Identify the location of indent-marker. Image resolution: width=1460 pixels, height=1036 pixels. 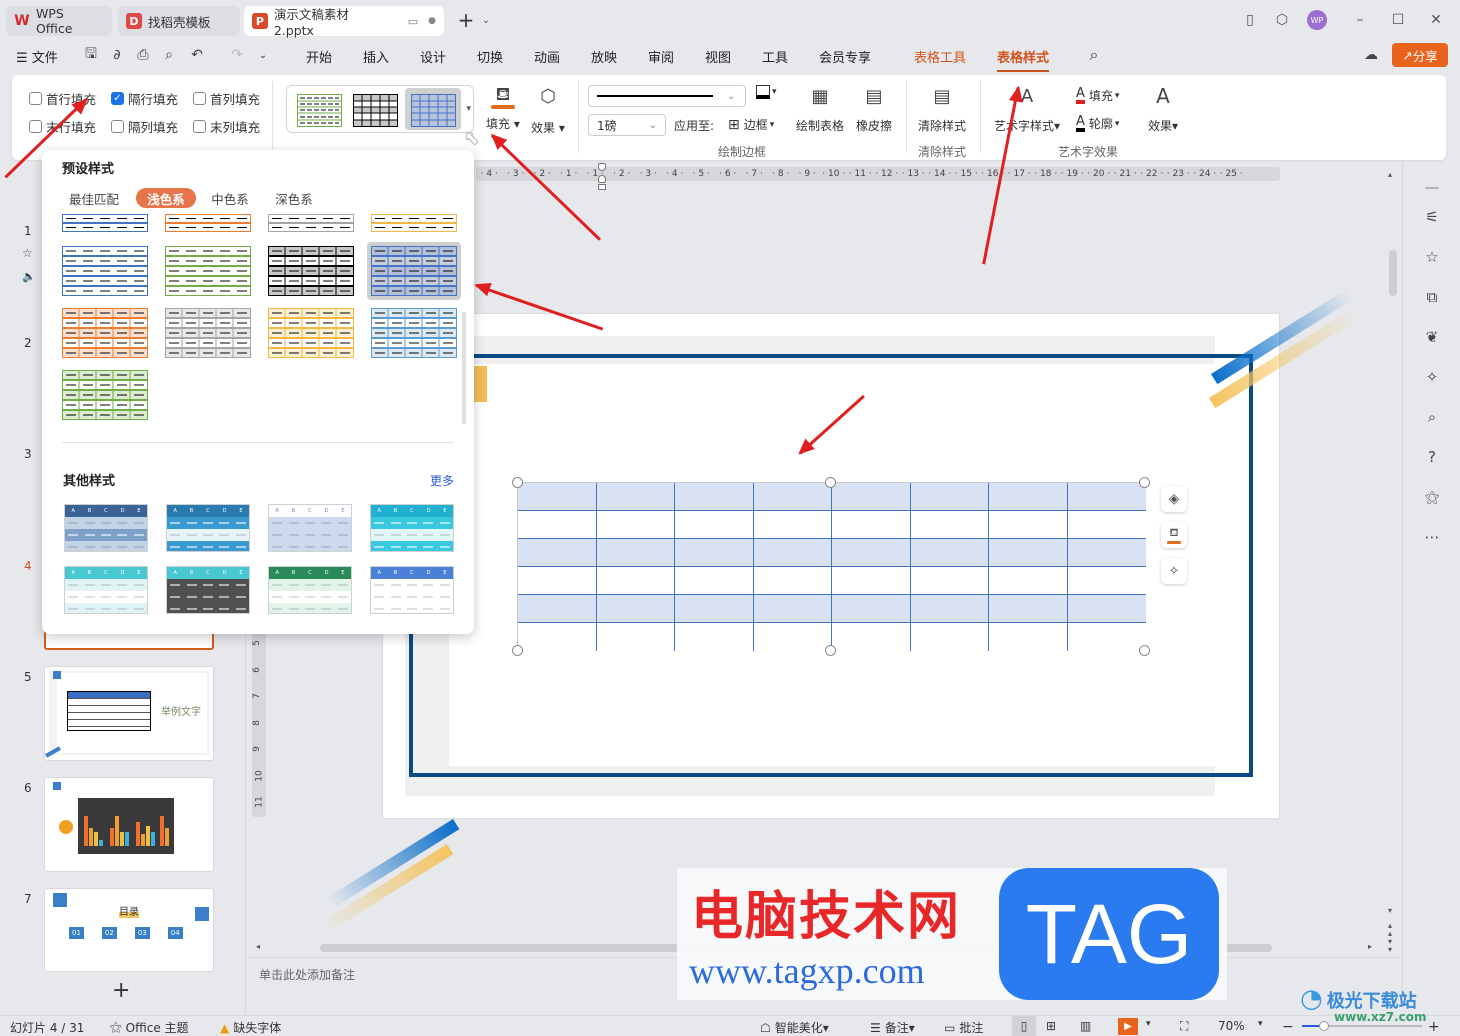
(602, 177).